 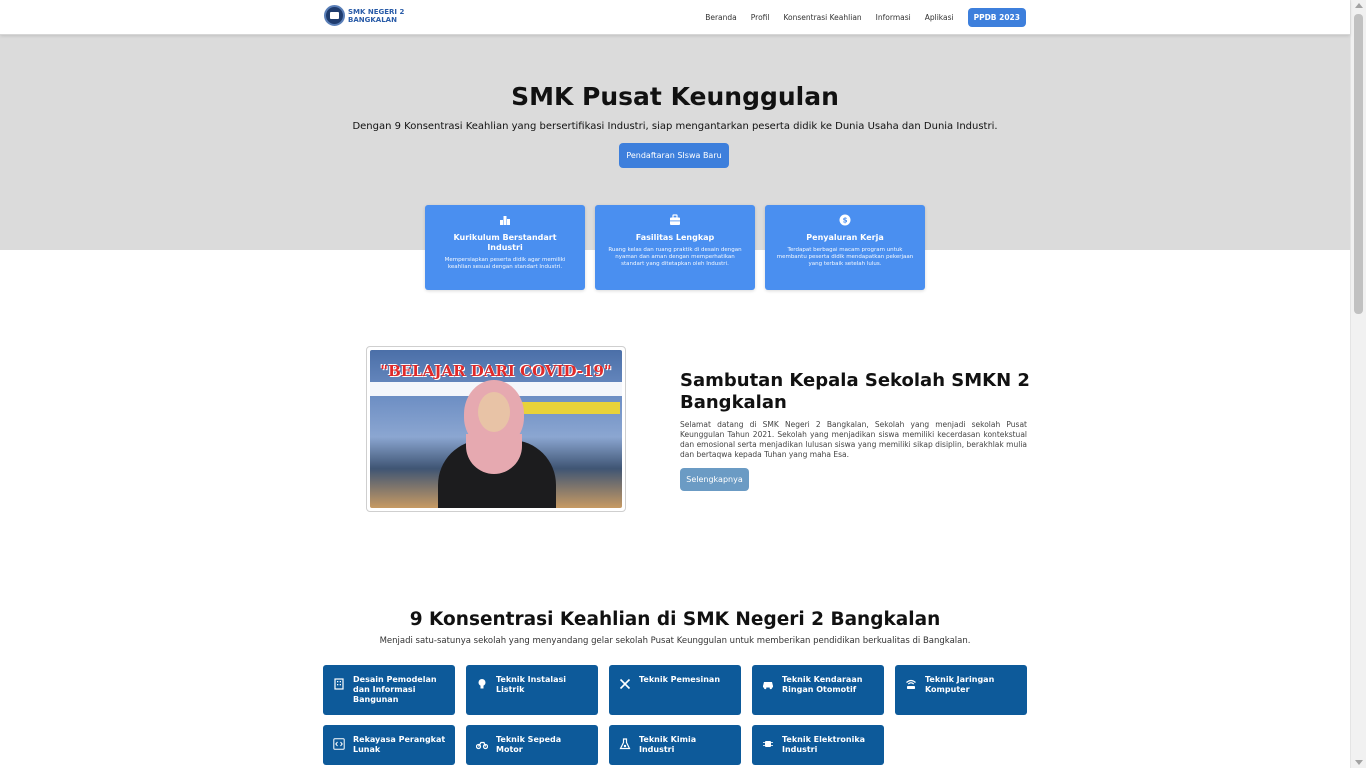 What do you see at coordinates (399, 744) in the screenshot?
I see `program-label: Rekayasa Perangkat Lunak` at bounding box center [399, 744].